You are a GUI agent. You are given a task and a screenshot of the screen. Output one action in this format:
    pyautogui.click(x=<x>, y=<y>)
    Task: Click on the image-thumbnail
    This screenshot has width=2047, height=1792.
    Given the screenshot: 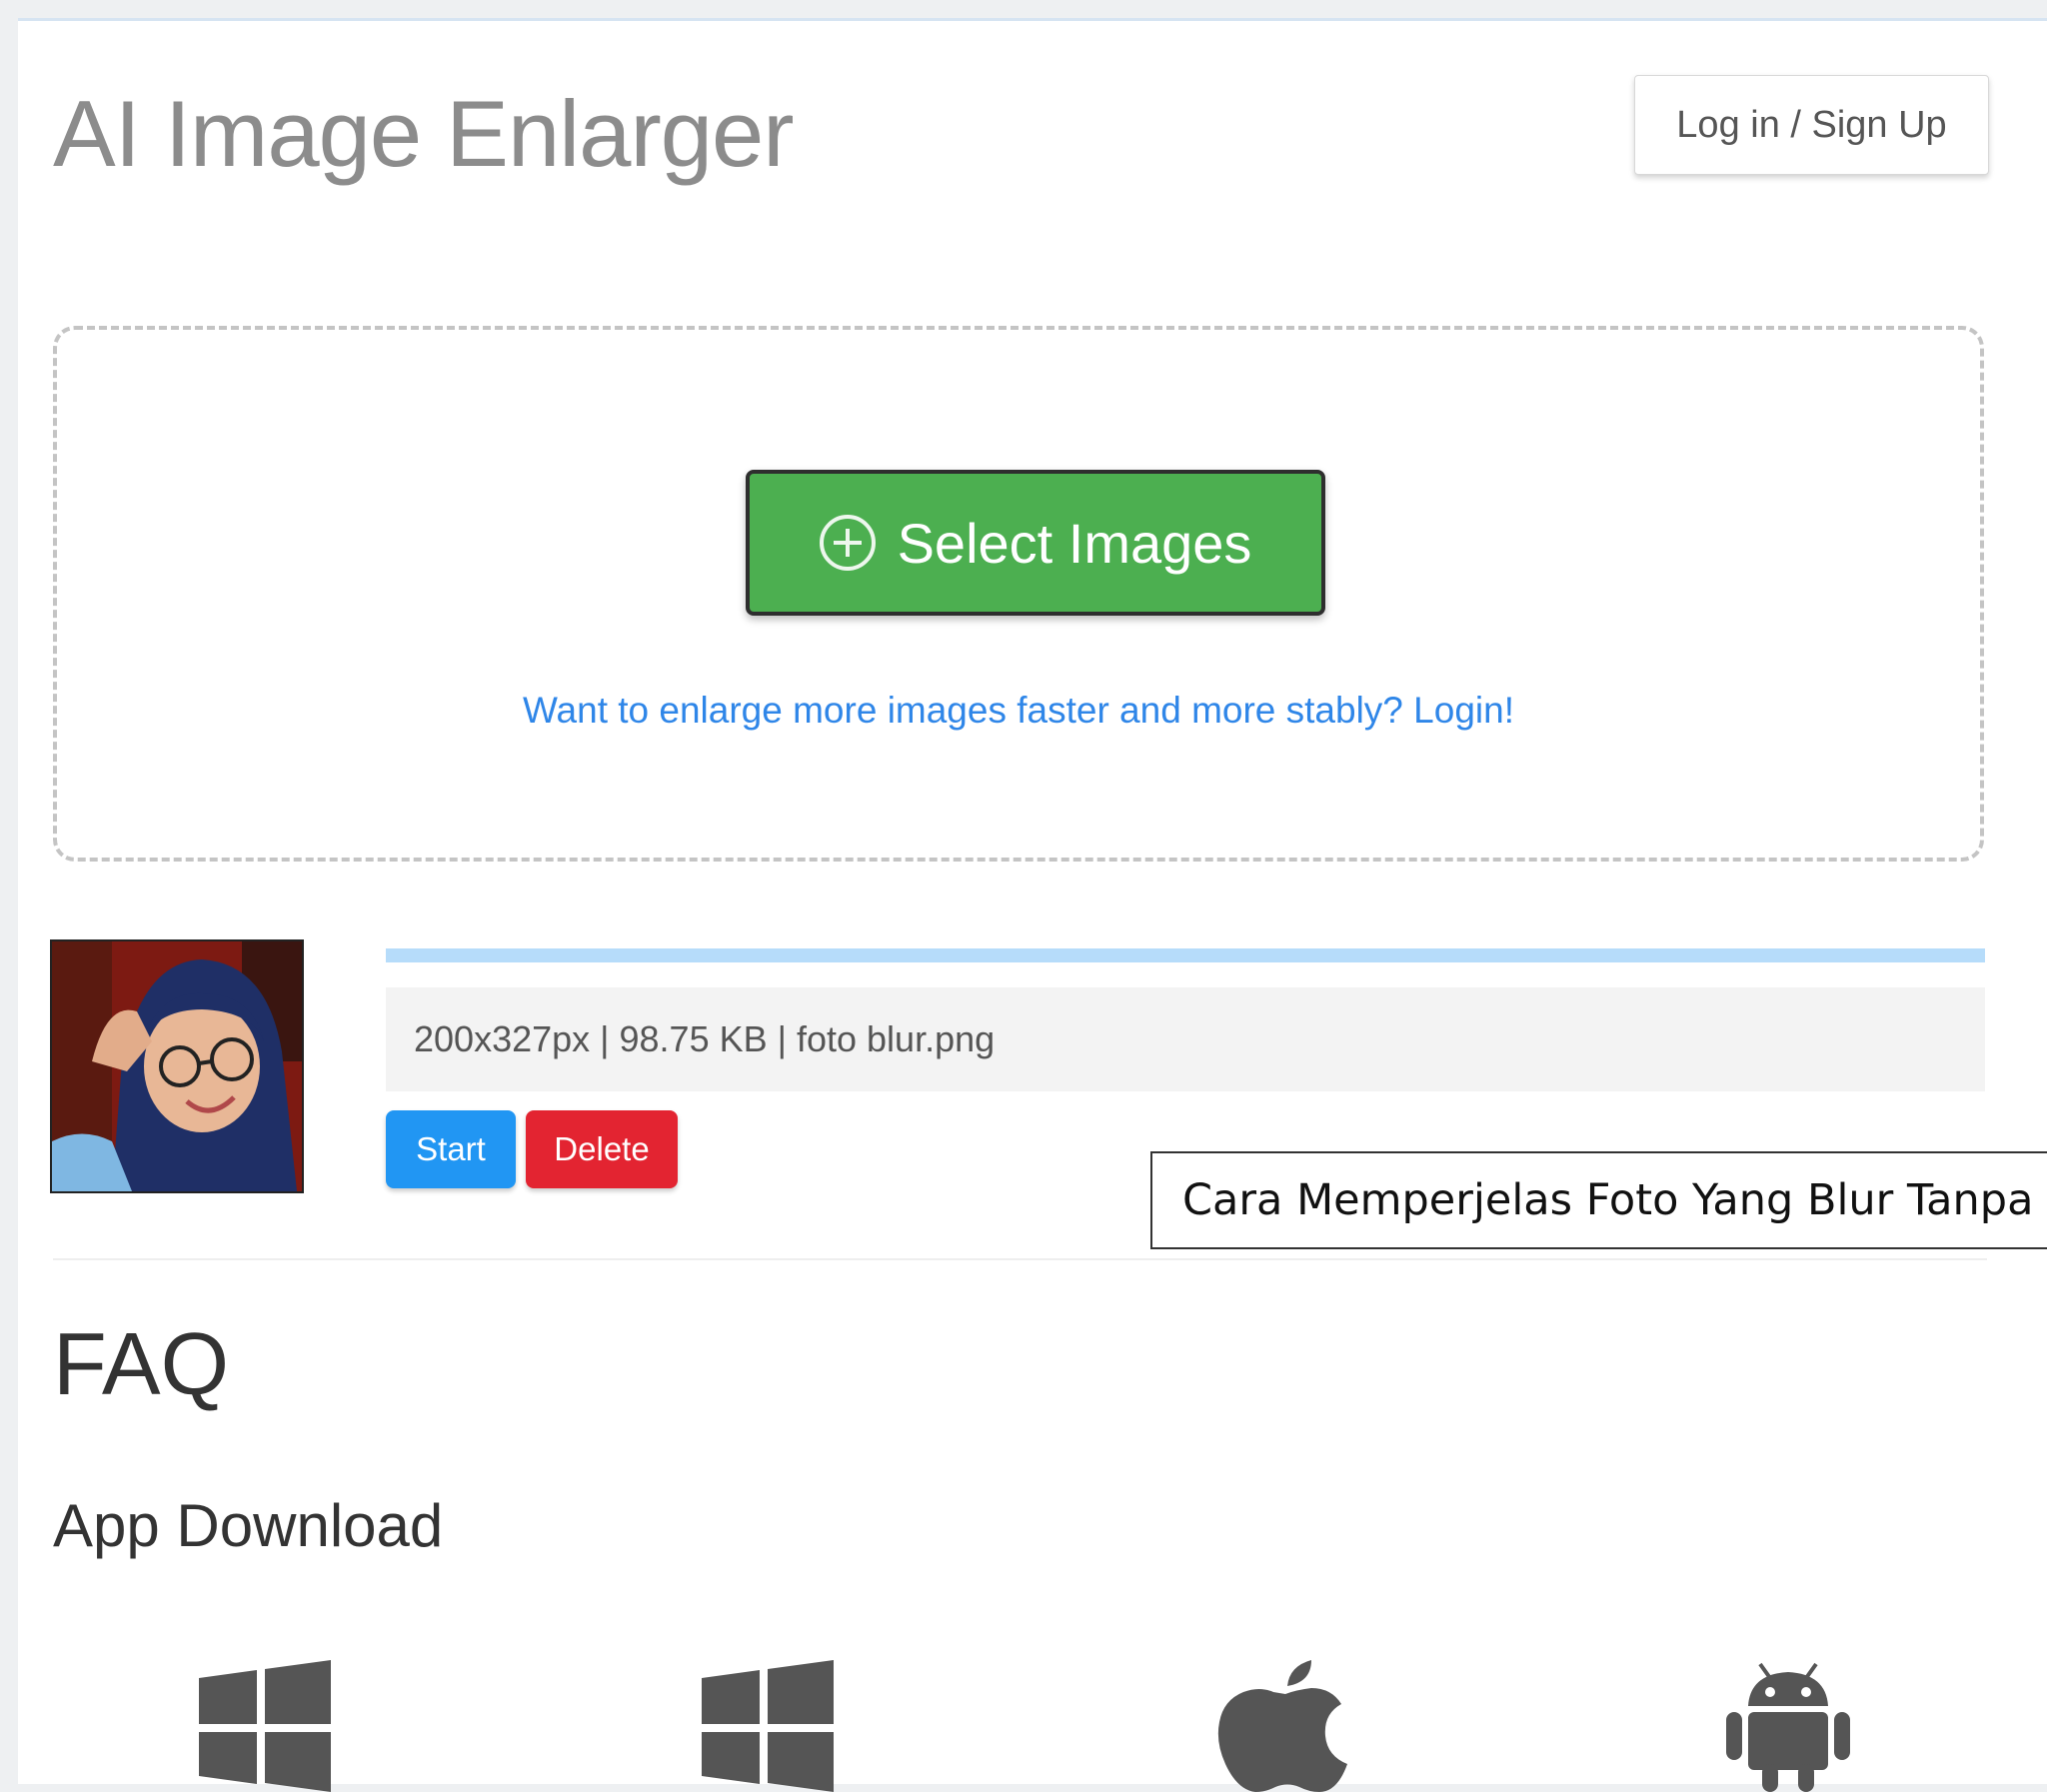 What is the action you would take?
    pyautogui.click(x=177, y=1066)
    